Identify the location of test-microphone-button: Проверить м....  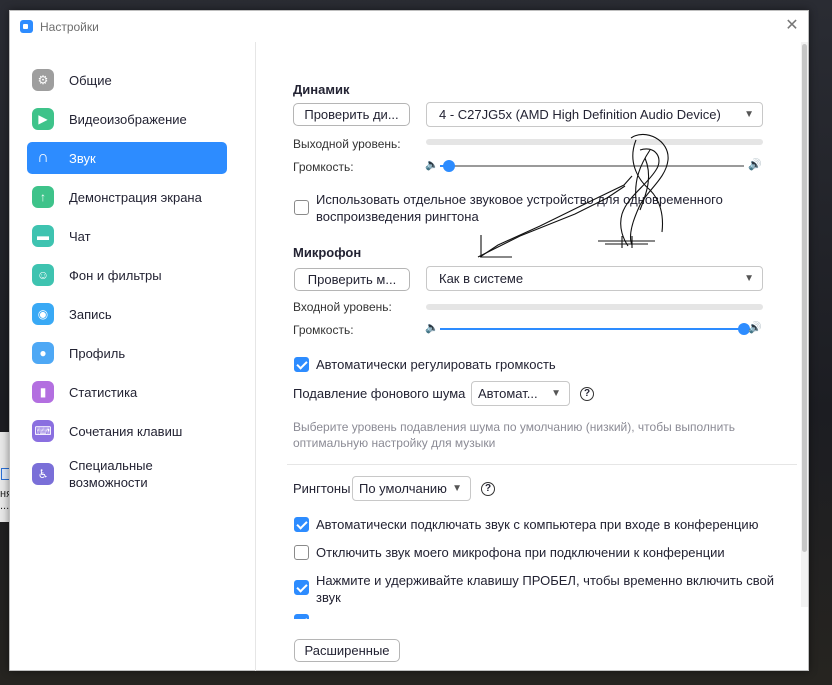
(352, 279).